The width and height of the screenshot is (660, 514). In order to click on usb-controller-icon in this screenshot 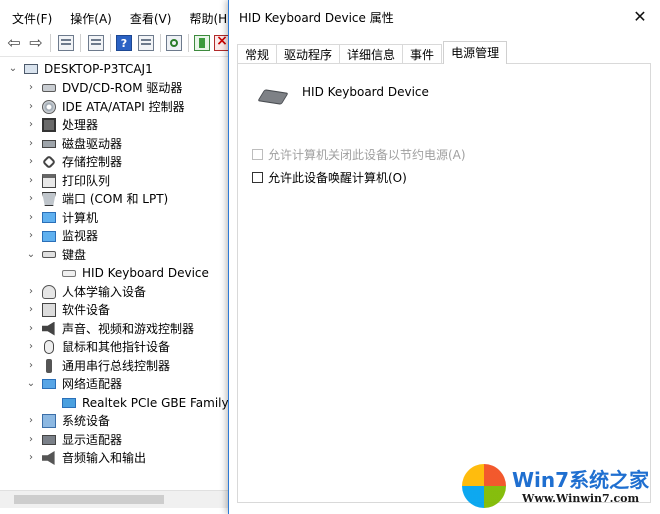, I will do `click(49, 365)`.